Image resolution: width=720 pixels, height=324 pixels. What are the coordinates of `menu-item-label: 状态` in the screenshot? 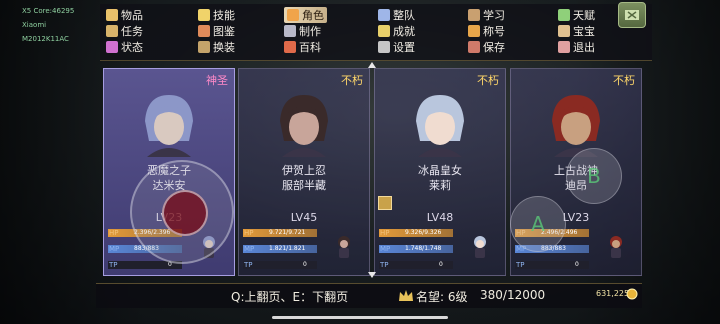 It's located at (132, 47).